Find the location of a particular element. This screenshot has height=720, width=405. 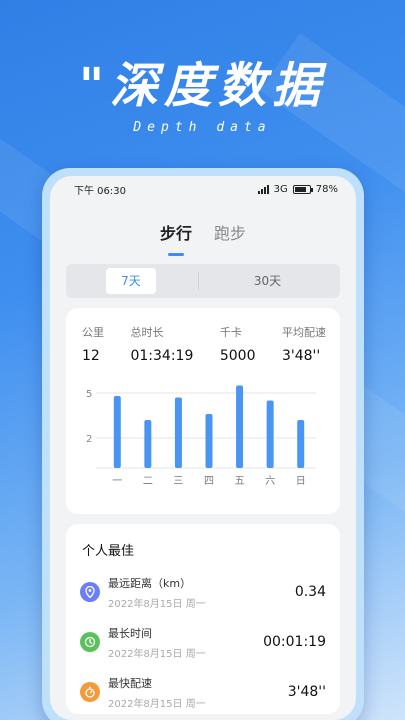

stats-row: 公里 12 总时长 01:34:19 千卡 5000 平均配速 3'48'' is located at coordinates (203, 336).